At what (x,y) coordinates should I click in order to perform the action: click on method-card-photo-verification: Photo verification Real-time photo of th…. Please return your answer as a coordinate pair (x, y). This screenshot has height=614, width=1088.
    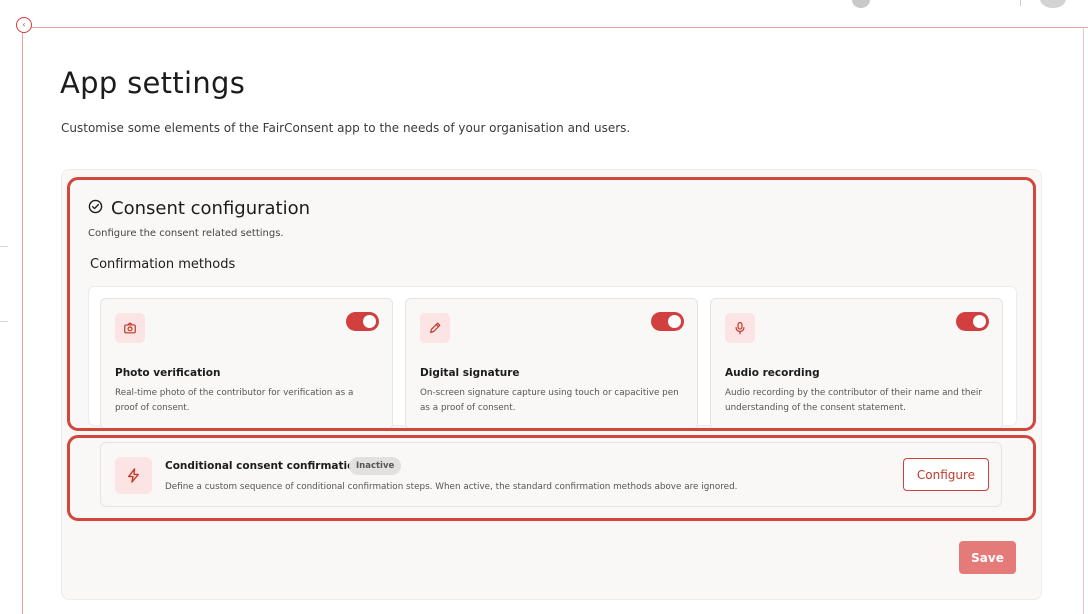
    Looking at the image, I should click on (246, 364).